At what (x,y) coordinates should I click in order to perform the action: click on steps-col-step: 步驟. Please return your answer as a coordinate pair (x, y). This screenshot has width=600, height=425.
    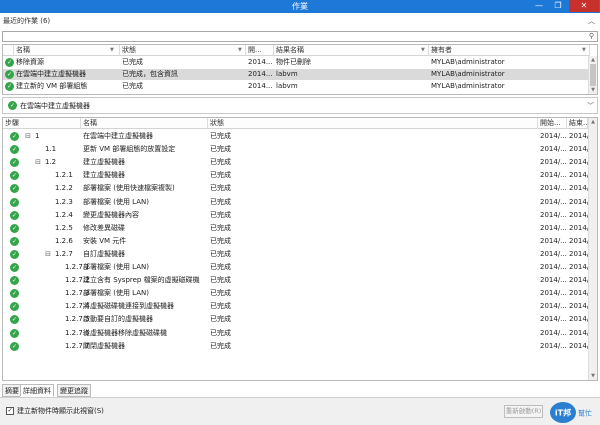
    Looking at the image, I should click on (42, 123).